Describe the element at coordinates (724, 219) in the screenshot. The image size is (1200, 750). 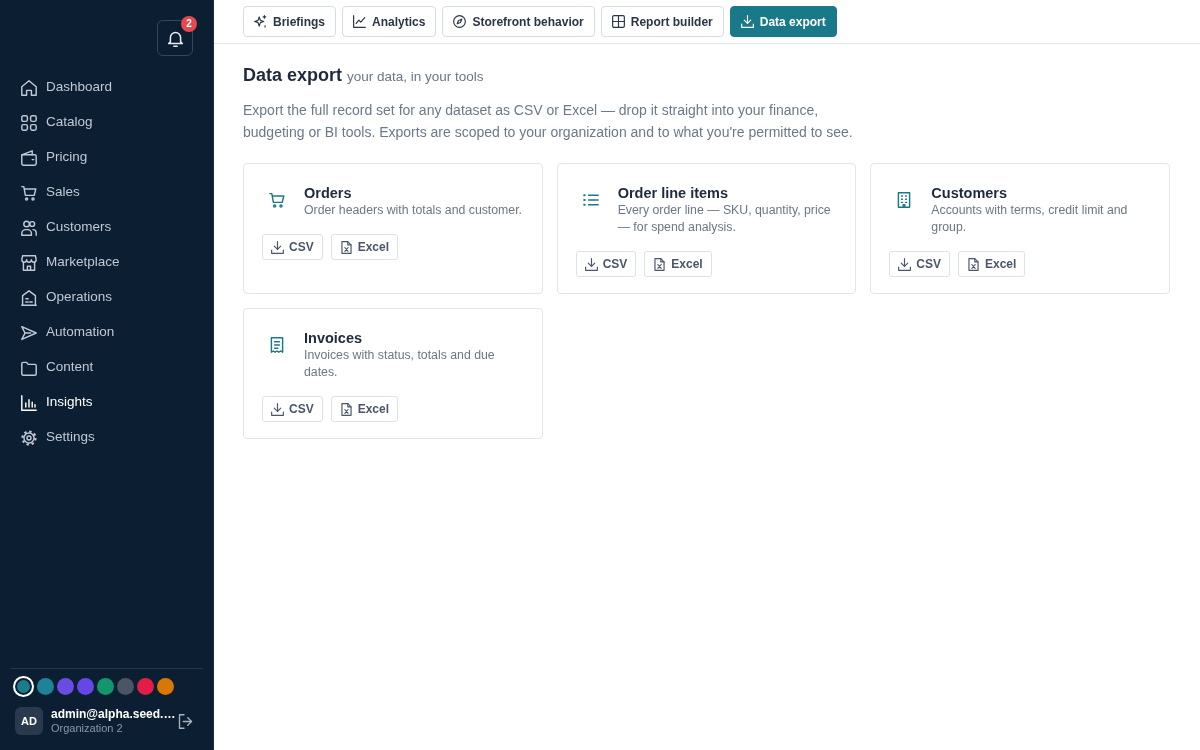
I see `dataset-description: Every order line — SKU, quantity, price — for spend analysis.` at that location.